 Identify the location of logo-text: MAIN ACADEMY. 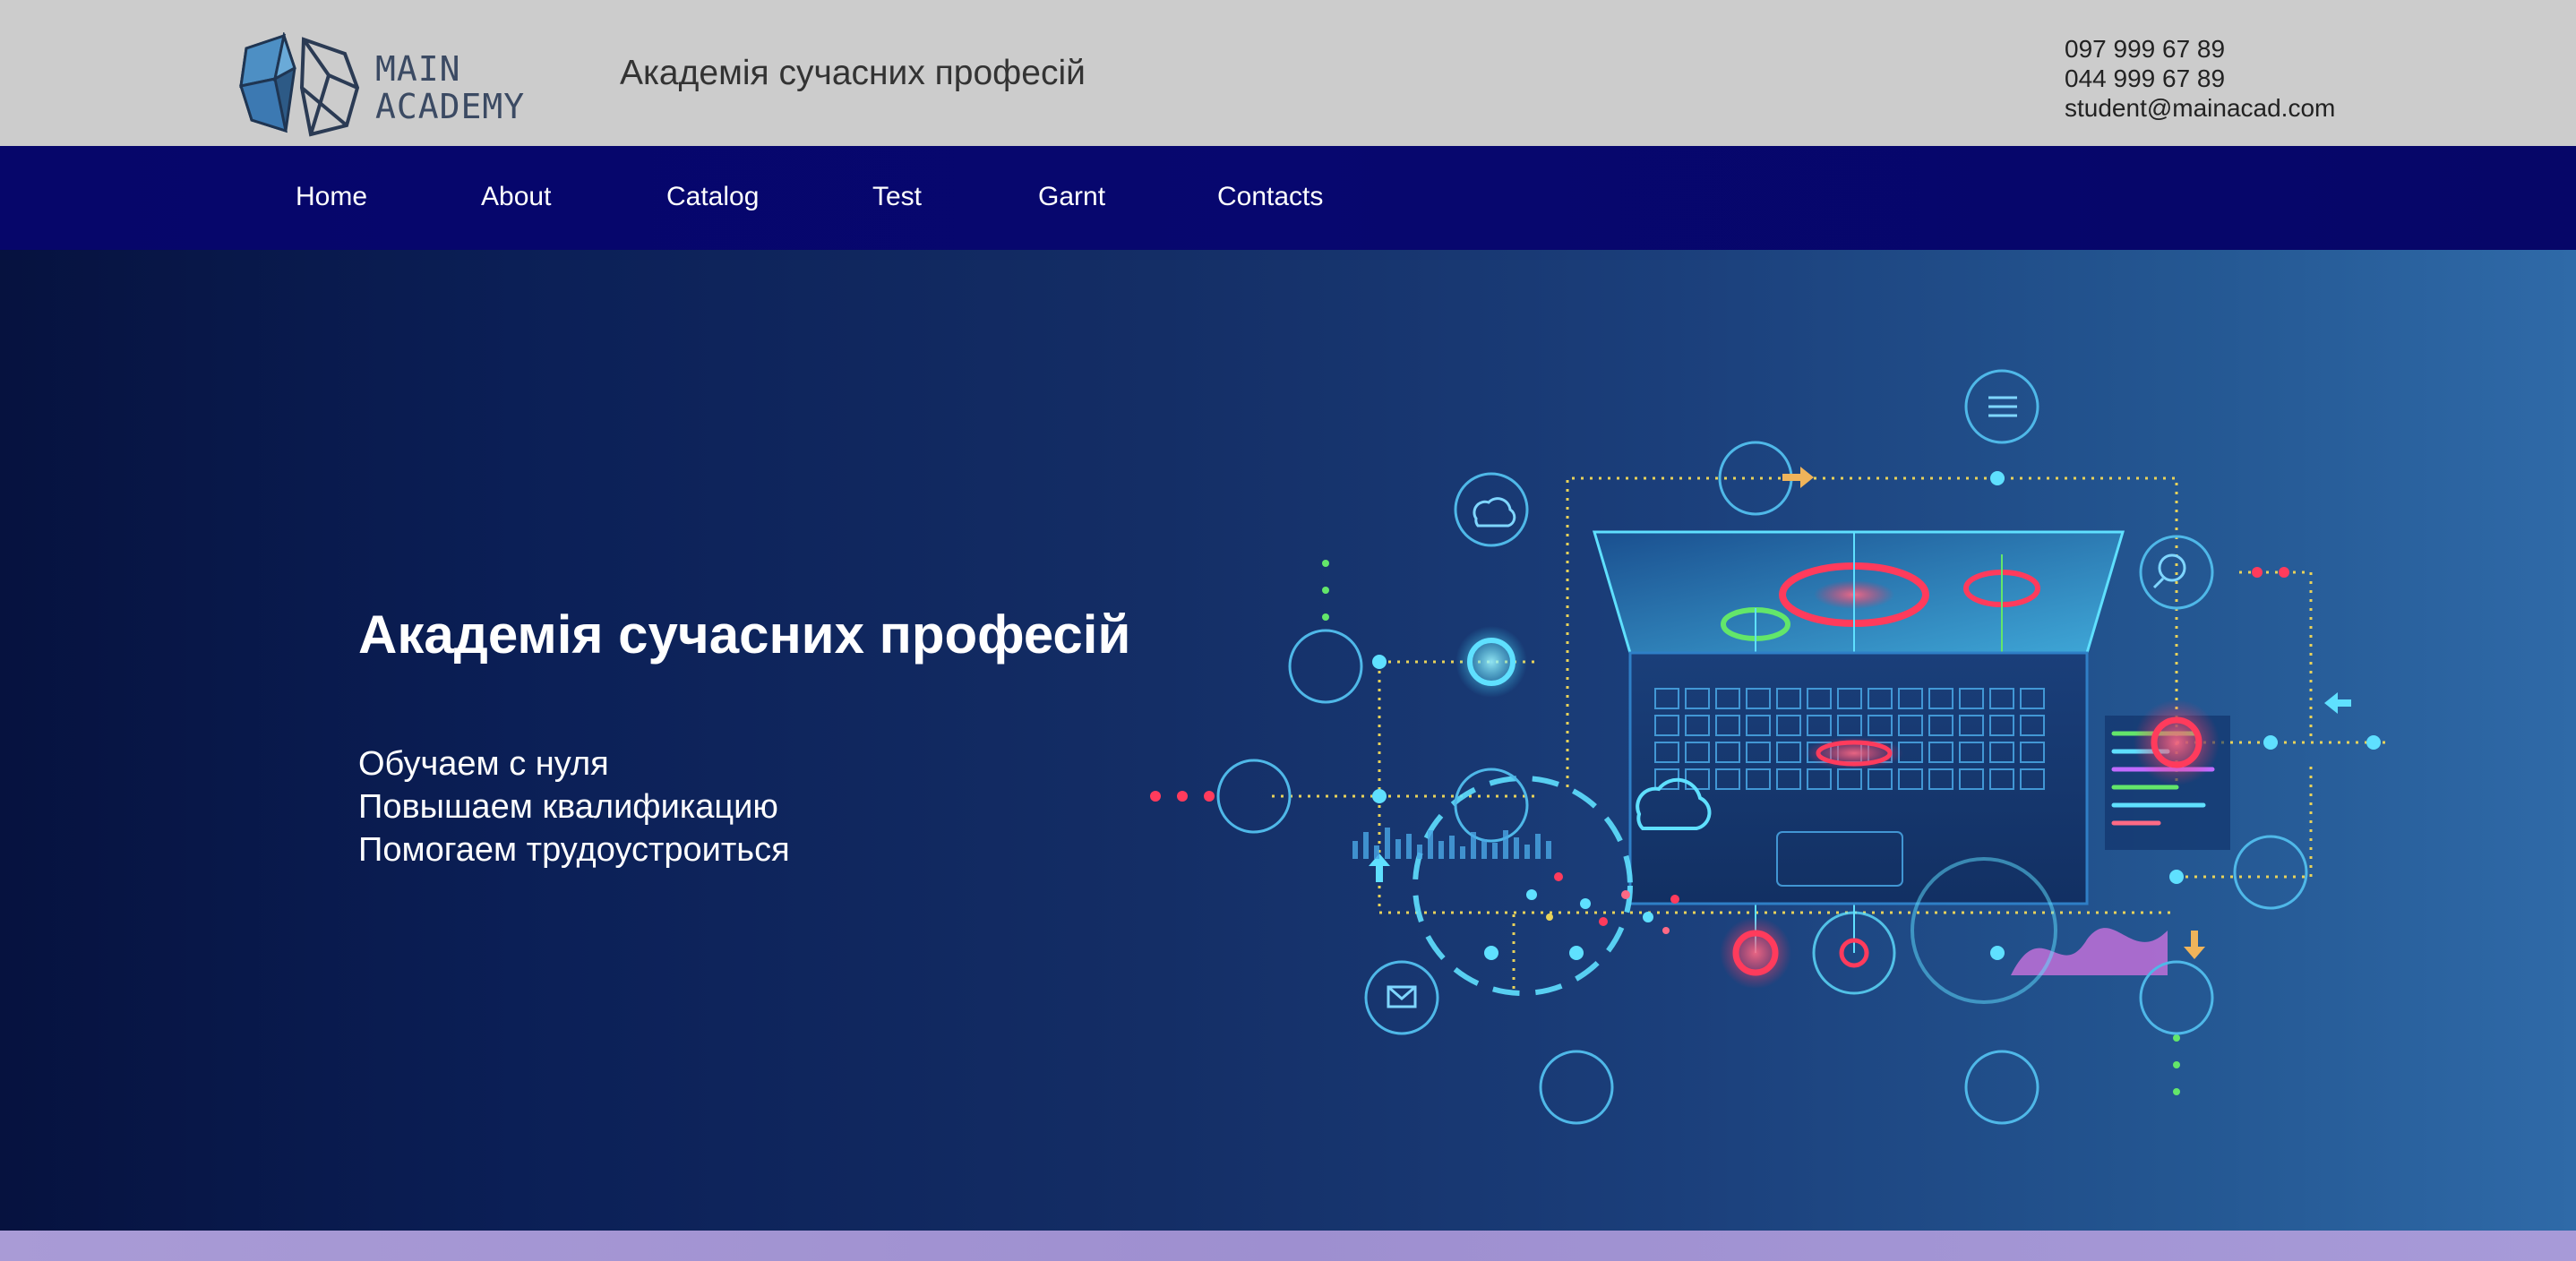
(450, 88).